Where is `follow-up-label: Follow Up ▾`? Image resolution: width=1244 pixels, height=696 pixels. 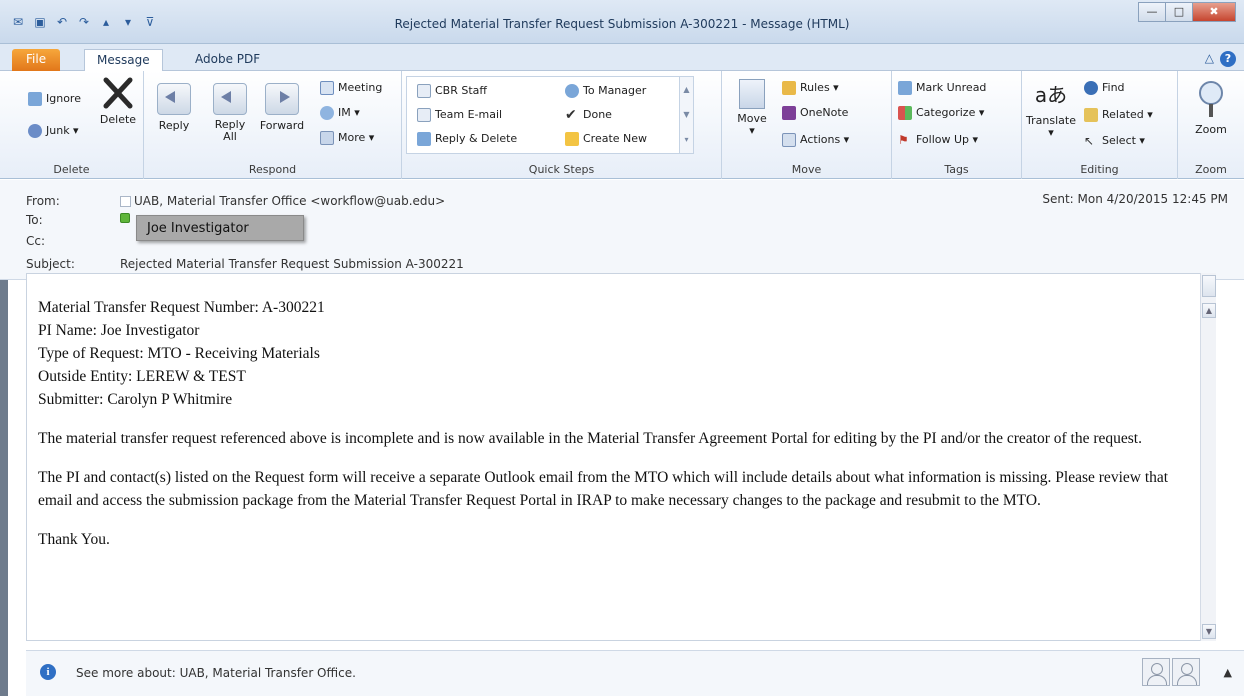
follow-up-label: Follow Up ▾ is located at coordinates (947, 139).